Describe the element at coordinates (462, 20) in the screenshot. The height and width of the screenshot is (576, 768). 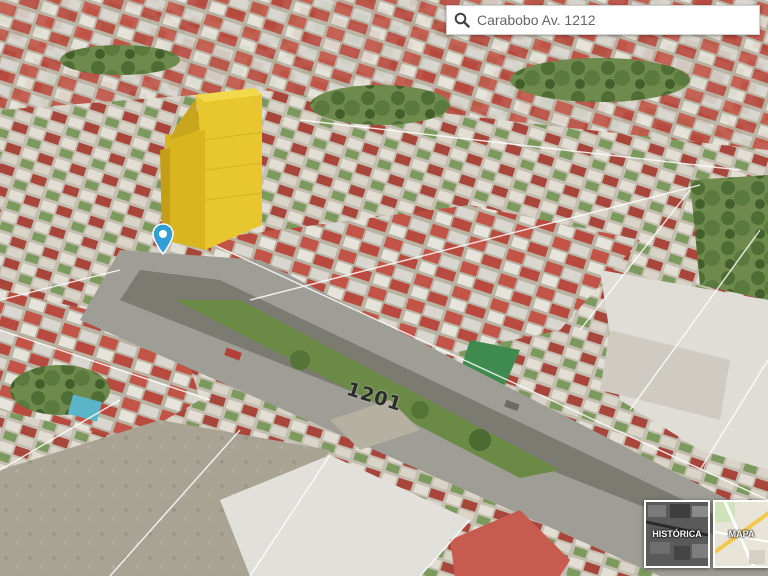
I see `search-icon` at that location.